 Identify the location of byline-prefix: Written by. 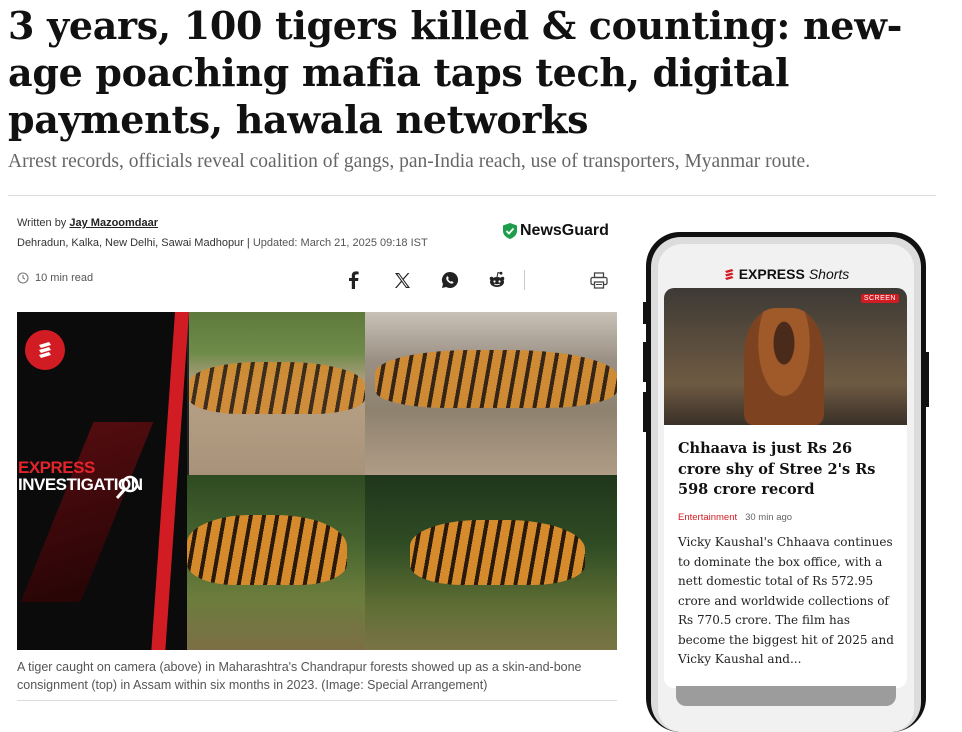
(43, 223).